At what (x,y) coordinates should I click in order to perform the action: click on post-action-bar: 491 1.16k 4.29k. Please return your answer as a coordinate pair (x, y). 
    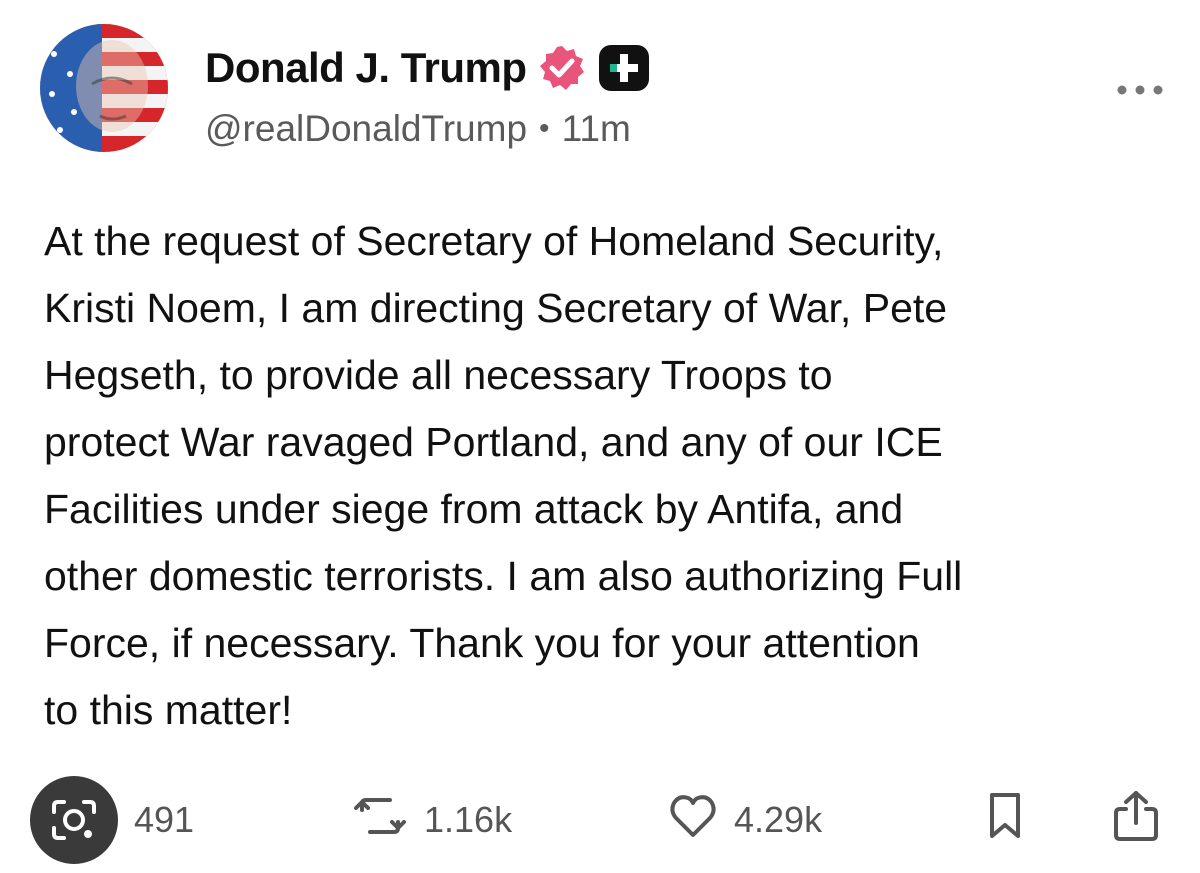
    Looking at the image, I should click on (600, 820).